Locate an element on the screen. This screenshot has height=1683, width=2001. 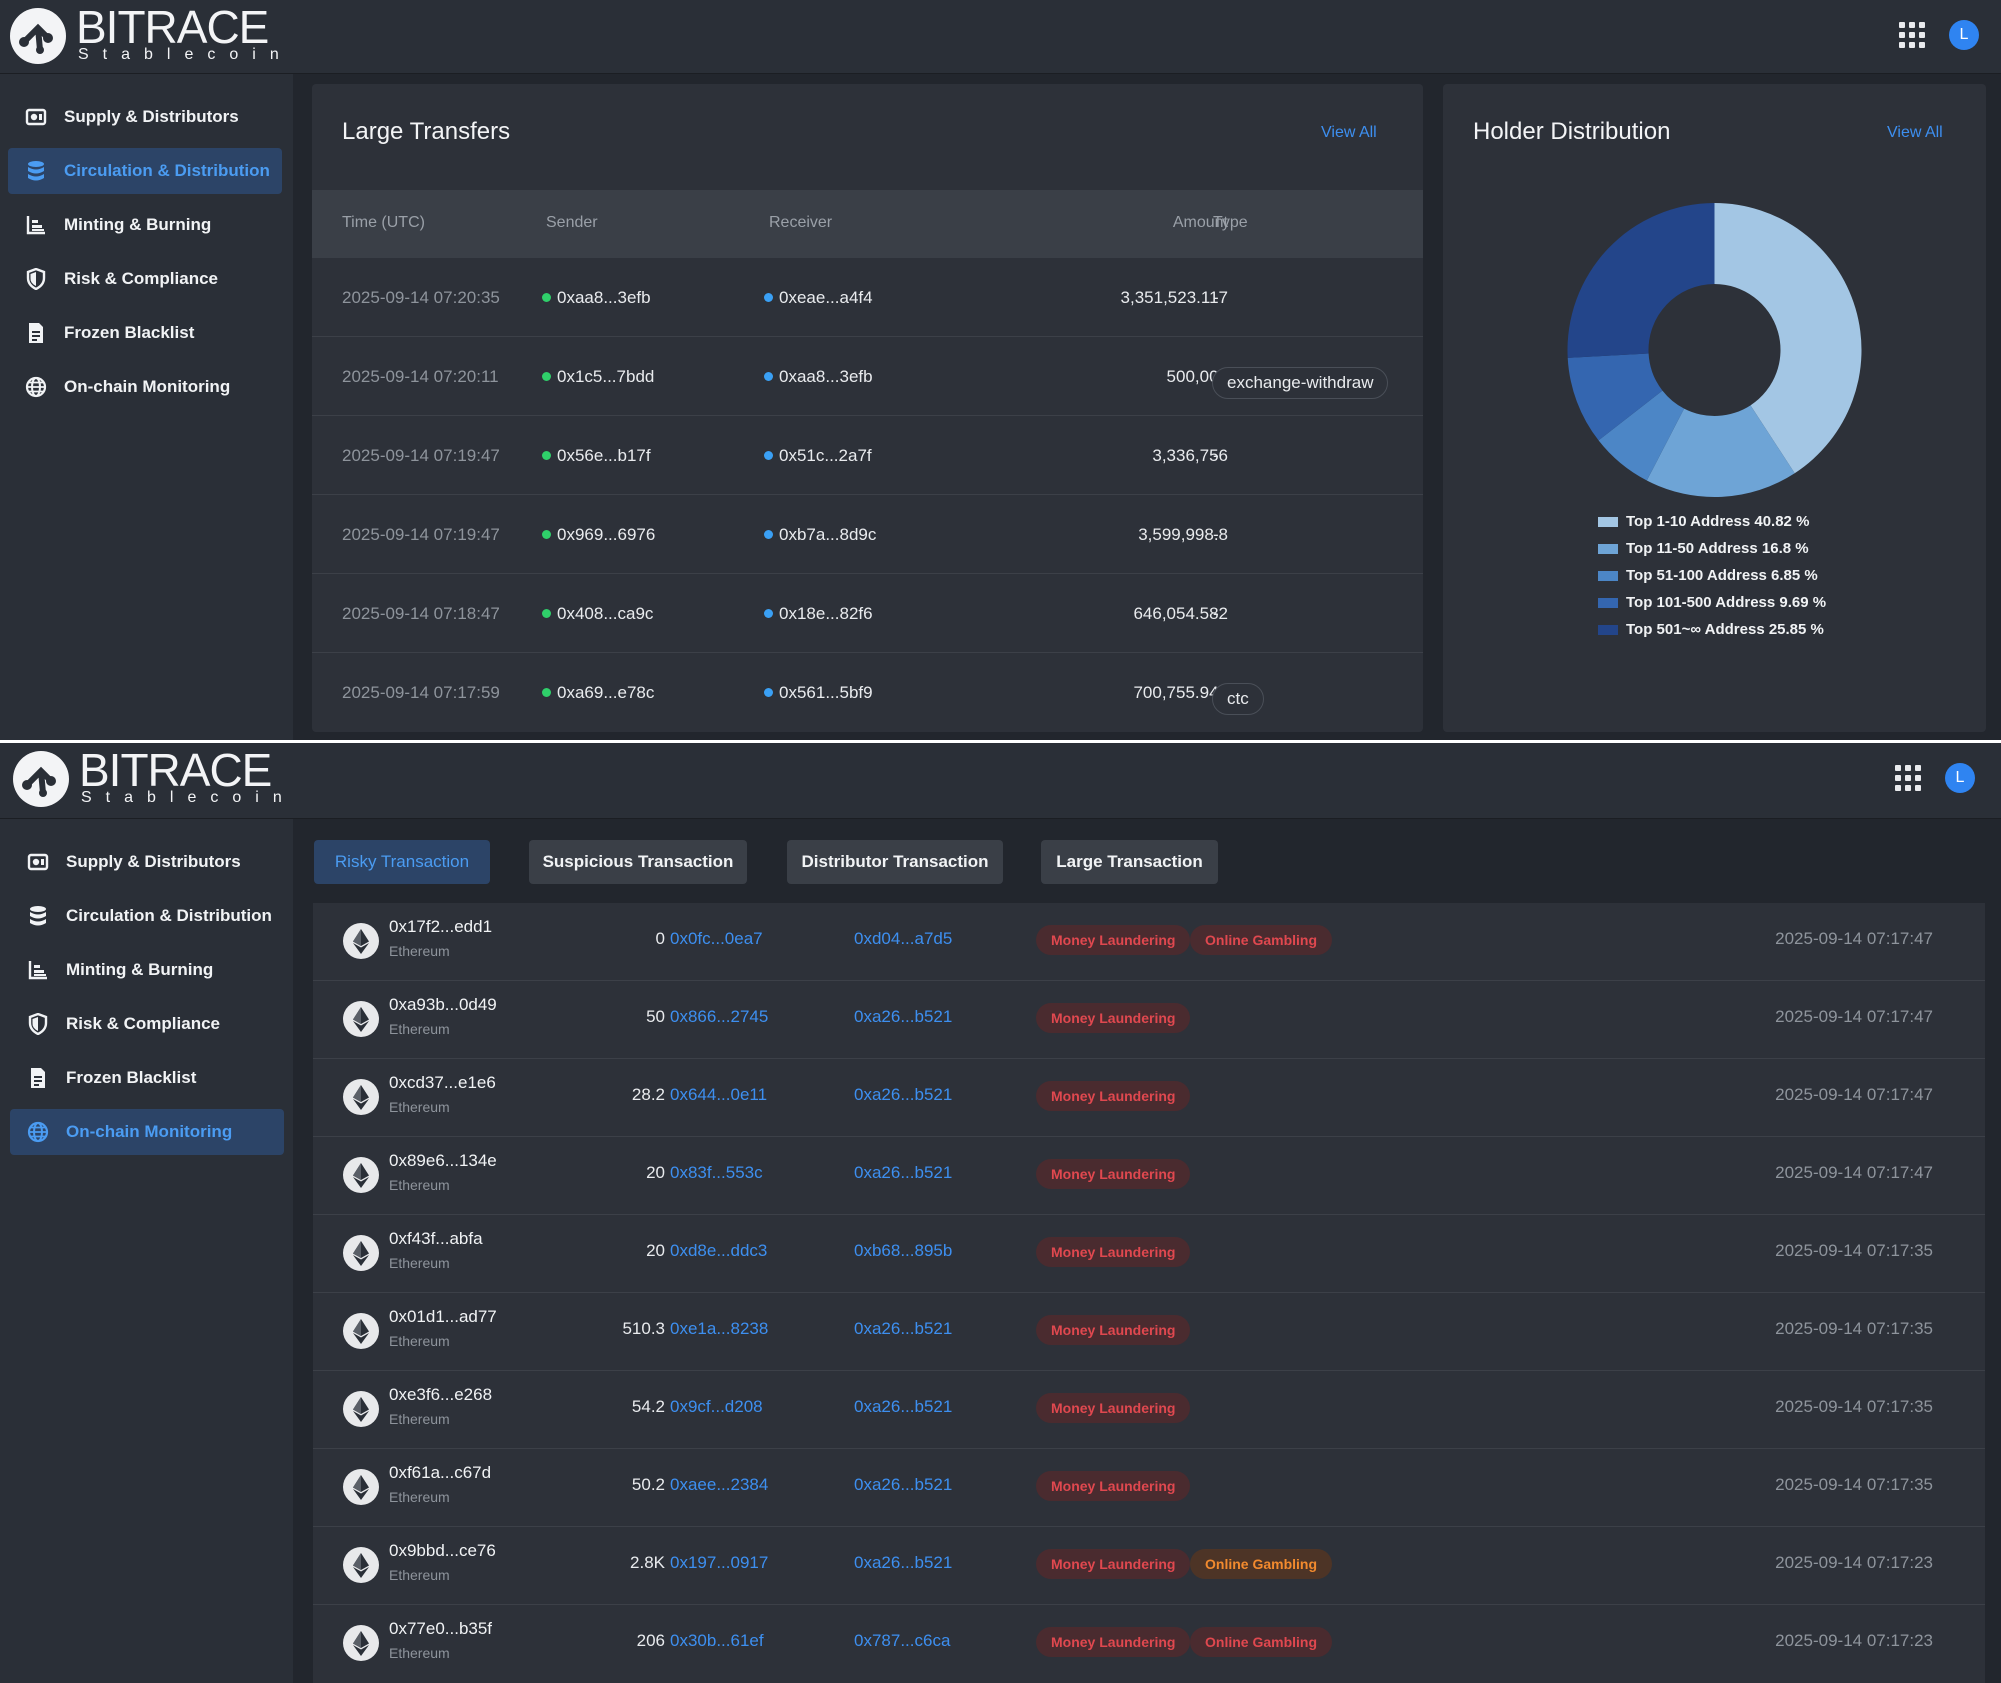
tx-hash: 0xa93b...0d49 is located at coordinates (443, 1005).